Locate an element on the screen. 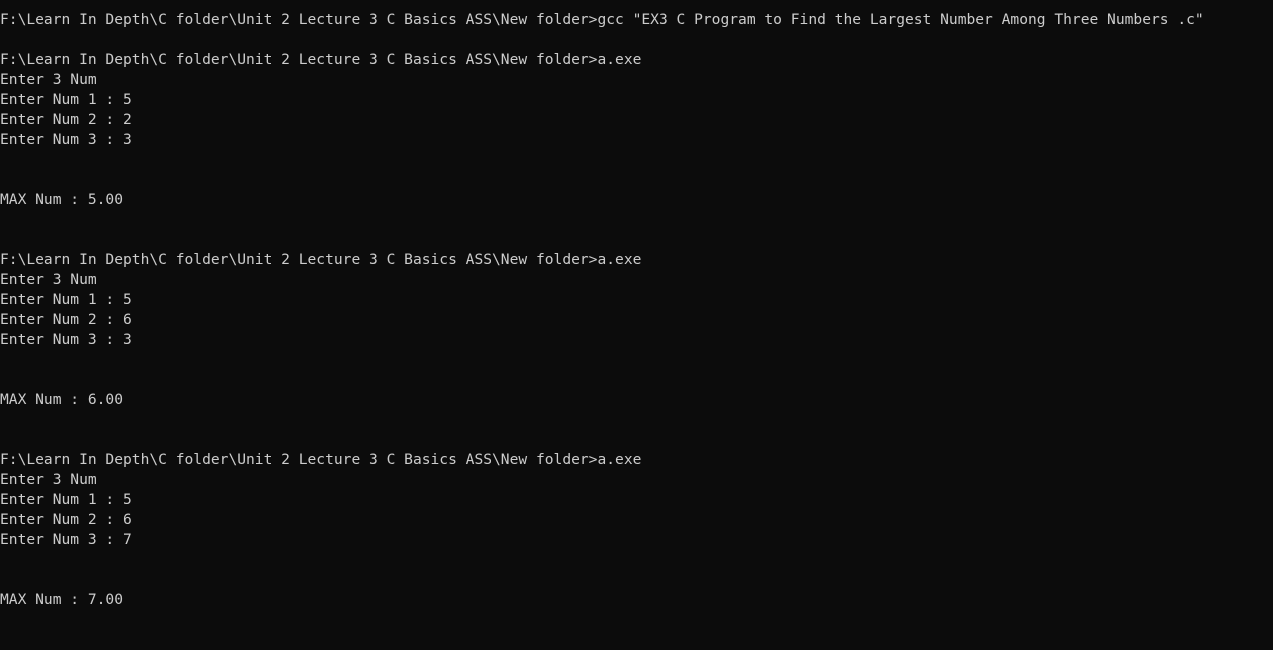 The image size is (1273, 650). console-line: MAX Num : 7.00 is located at coordinates (62, 599).